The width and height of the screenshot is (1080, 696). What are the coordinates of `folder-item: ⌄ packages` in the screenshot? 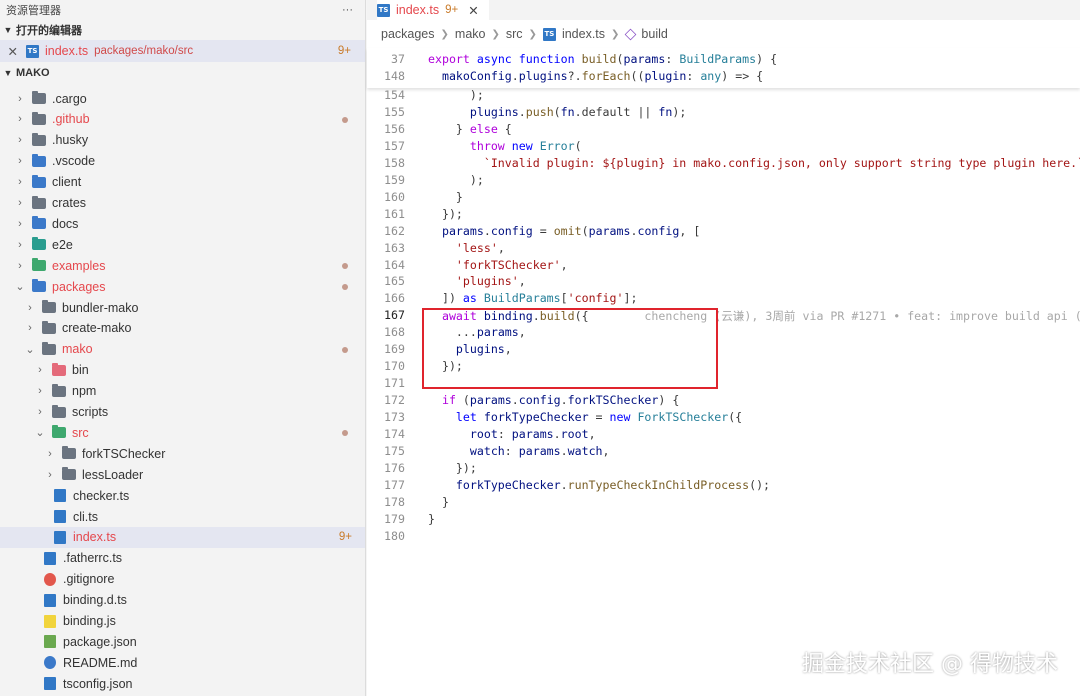 It's located at (182, 286).